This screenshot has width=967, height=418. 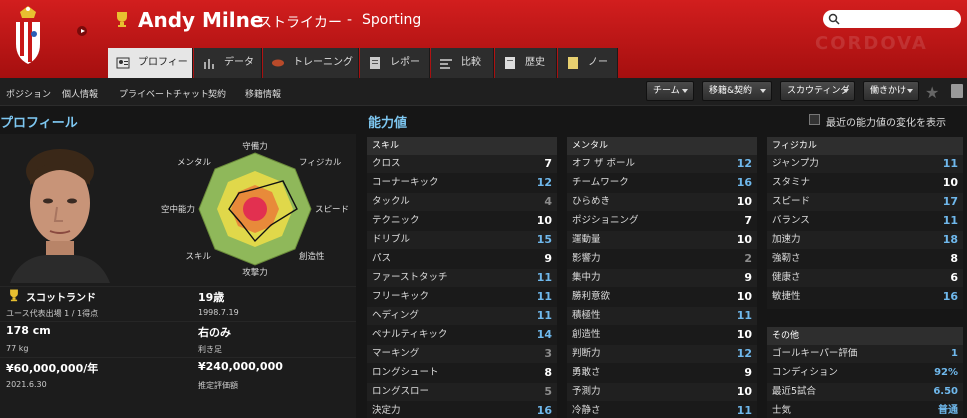 What do you see at coordinates (82, 31) in the screenshot?
I see `nav-arrow-button` at bounding box center [82, 31].